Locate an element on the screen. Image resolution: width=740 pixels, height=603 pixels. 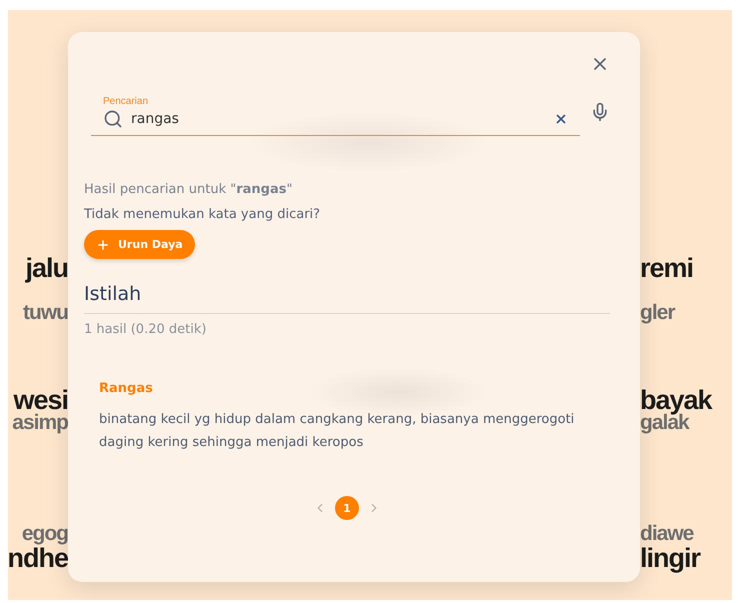
background-word: wesi is located at coordinates (40, 400).